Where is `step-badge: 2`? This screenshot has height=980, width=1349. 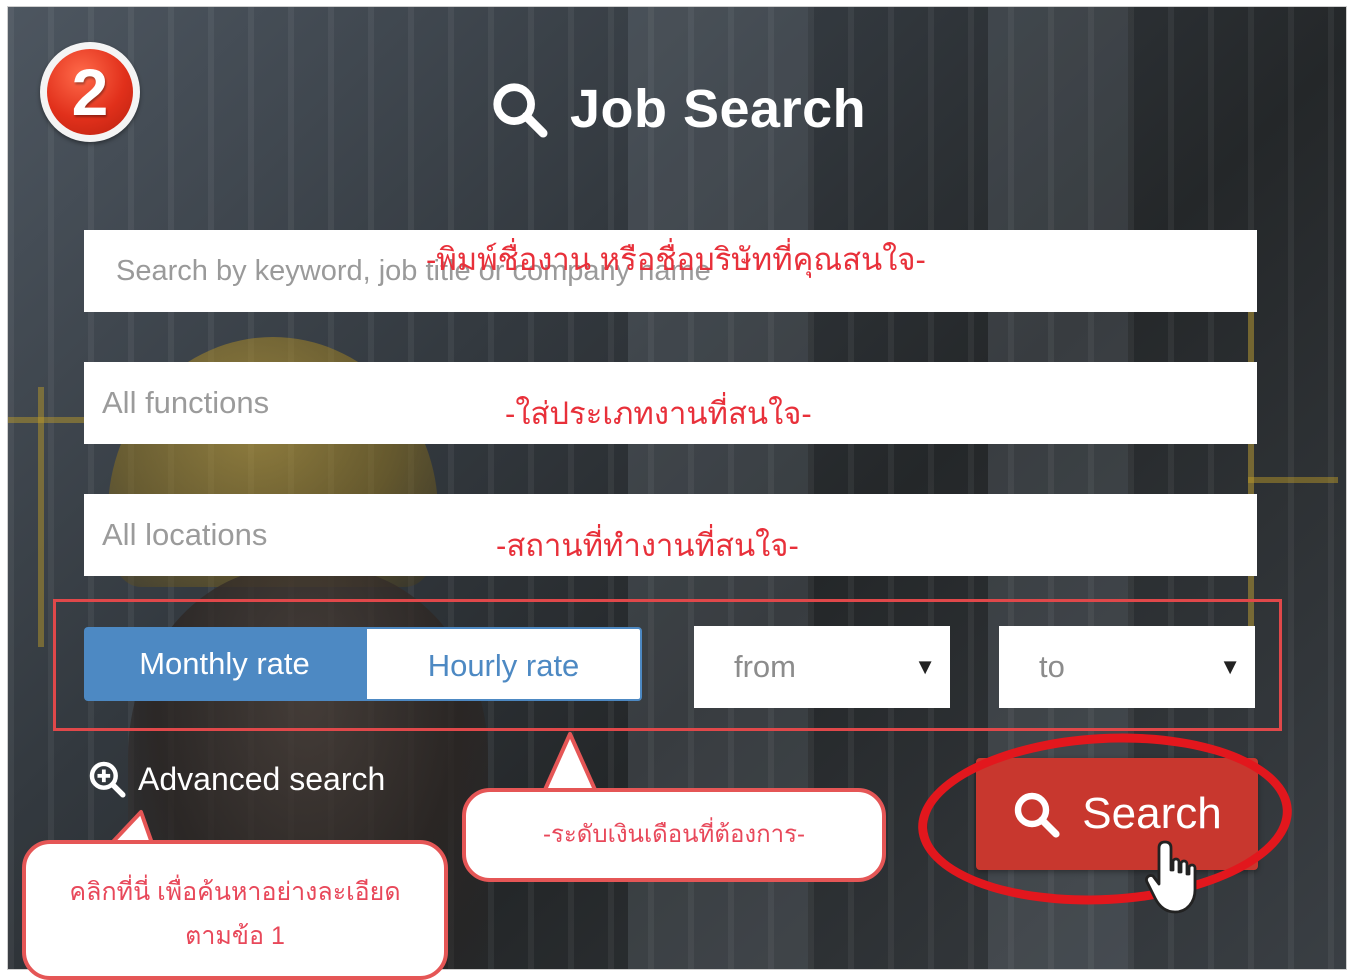
step-badge: 2 is located at coordinates (90, 92).